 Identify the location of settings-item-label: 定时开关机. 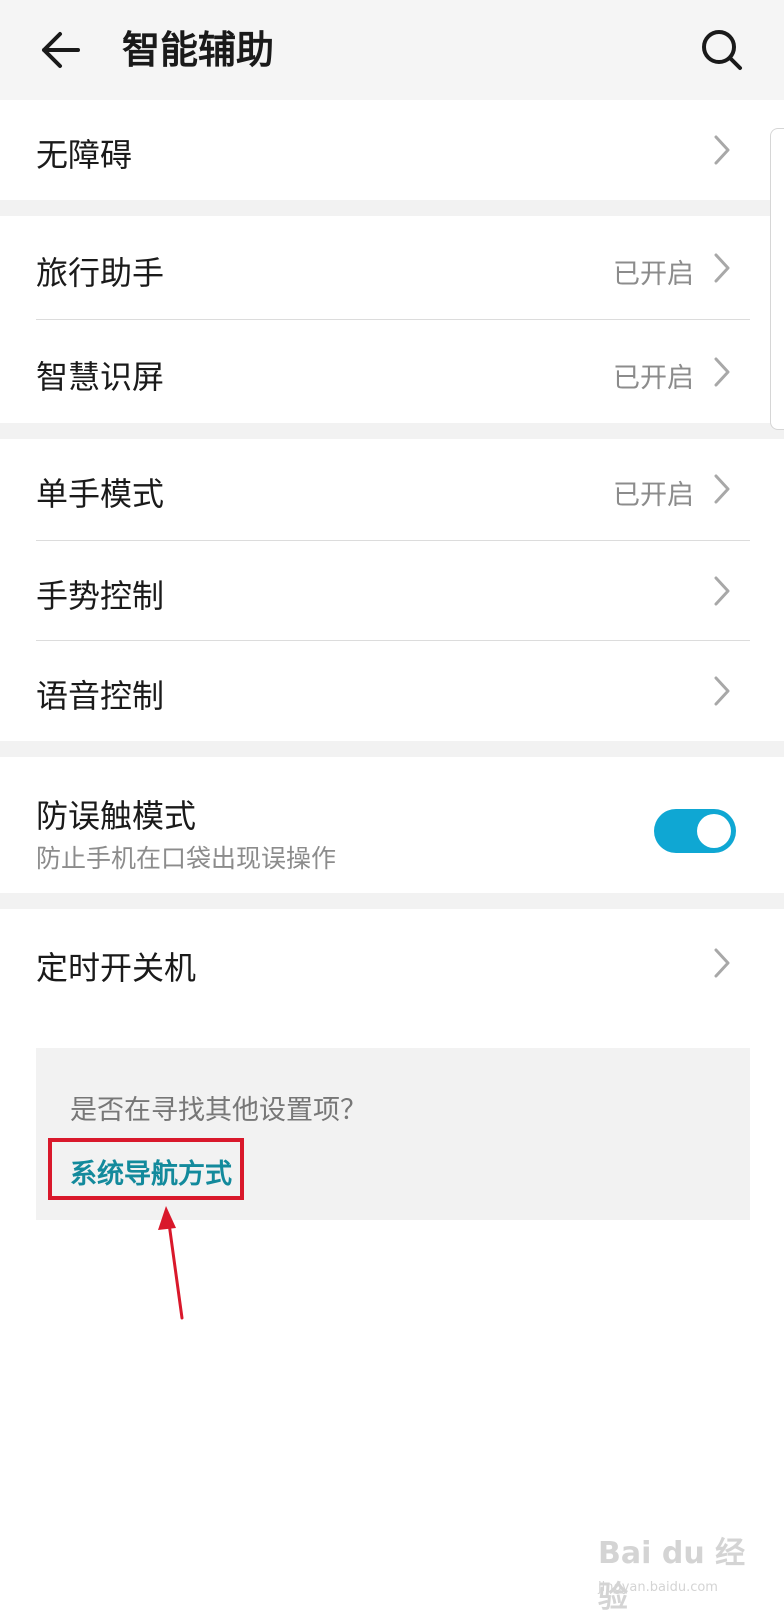
(116, 968).